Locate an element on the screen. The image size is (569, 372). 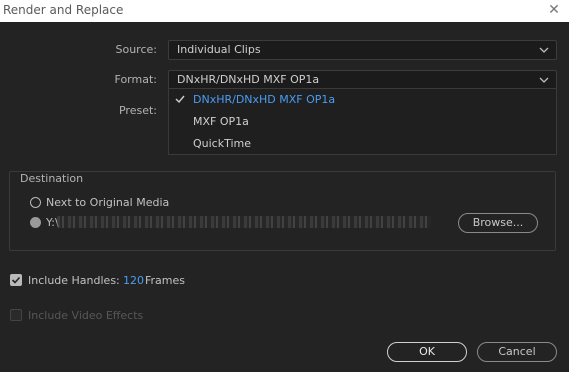
include-video-effects-checkbox is located at coordinates (16, 315).